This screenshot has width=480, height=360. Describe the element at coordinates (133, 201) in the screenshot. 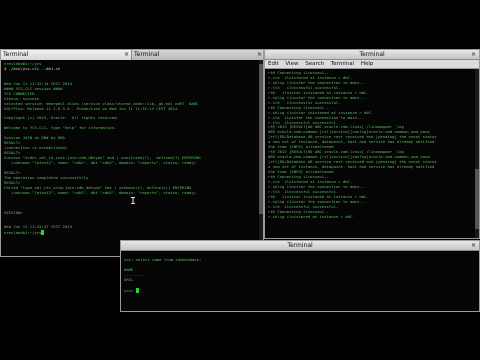

I see `text-cursor-icon: I` at that location.